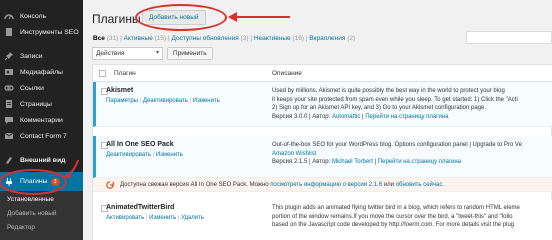 This screenshot has width=552, height=240. What do you see at coordinates (36, 104) in the screenshot?
I see `menu-label: Страницы` at bounding box center [36, 104].